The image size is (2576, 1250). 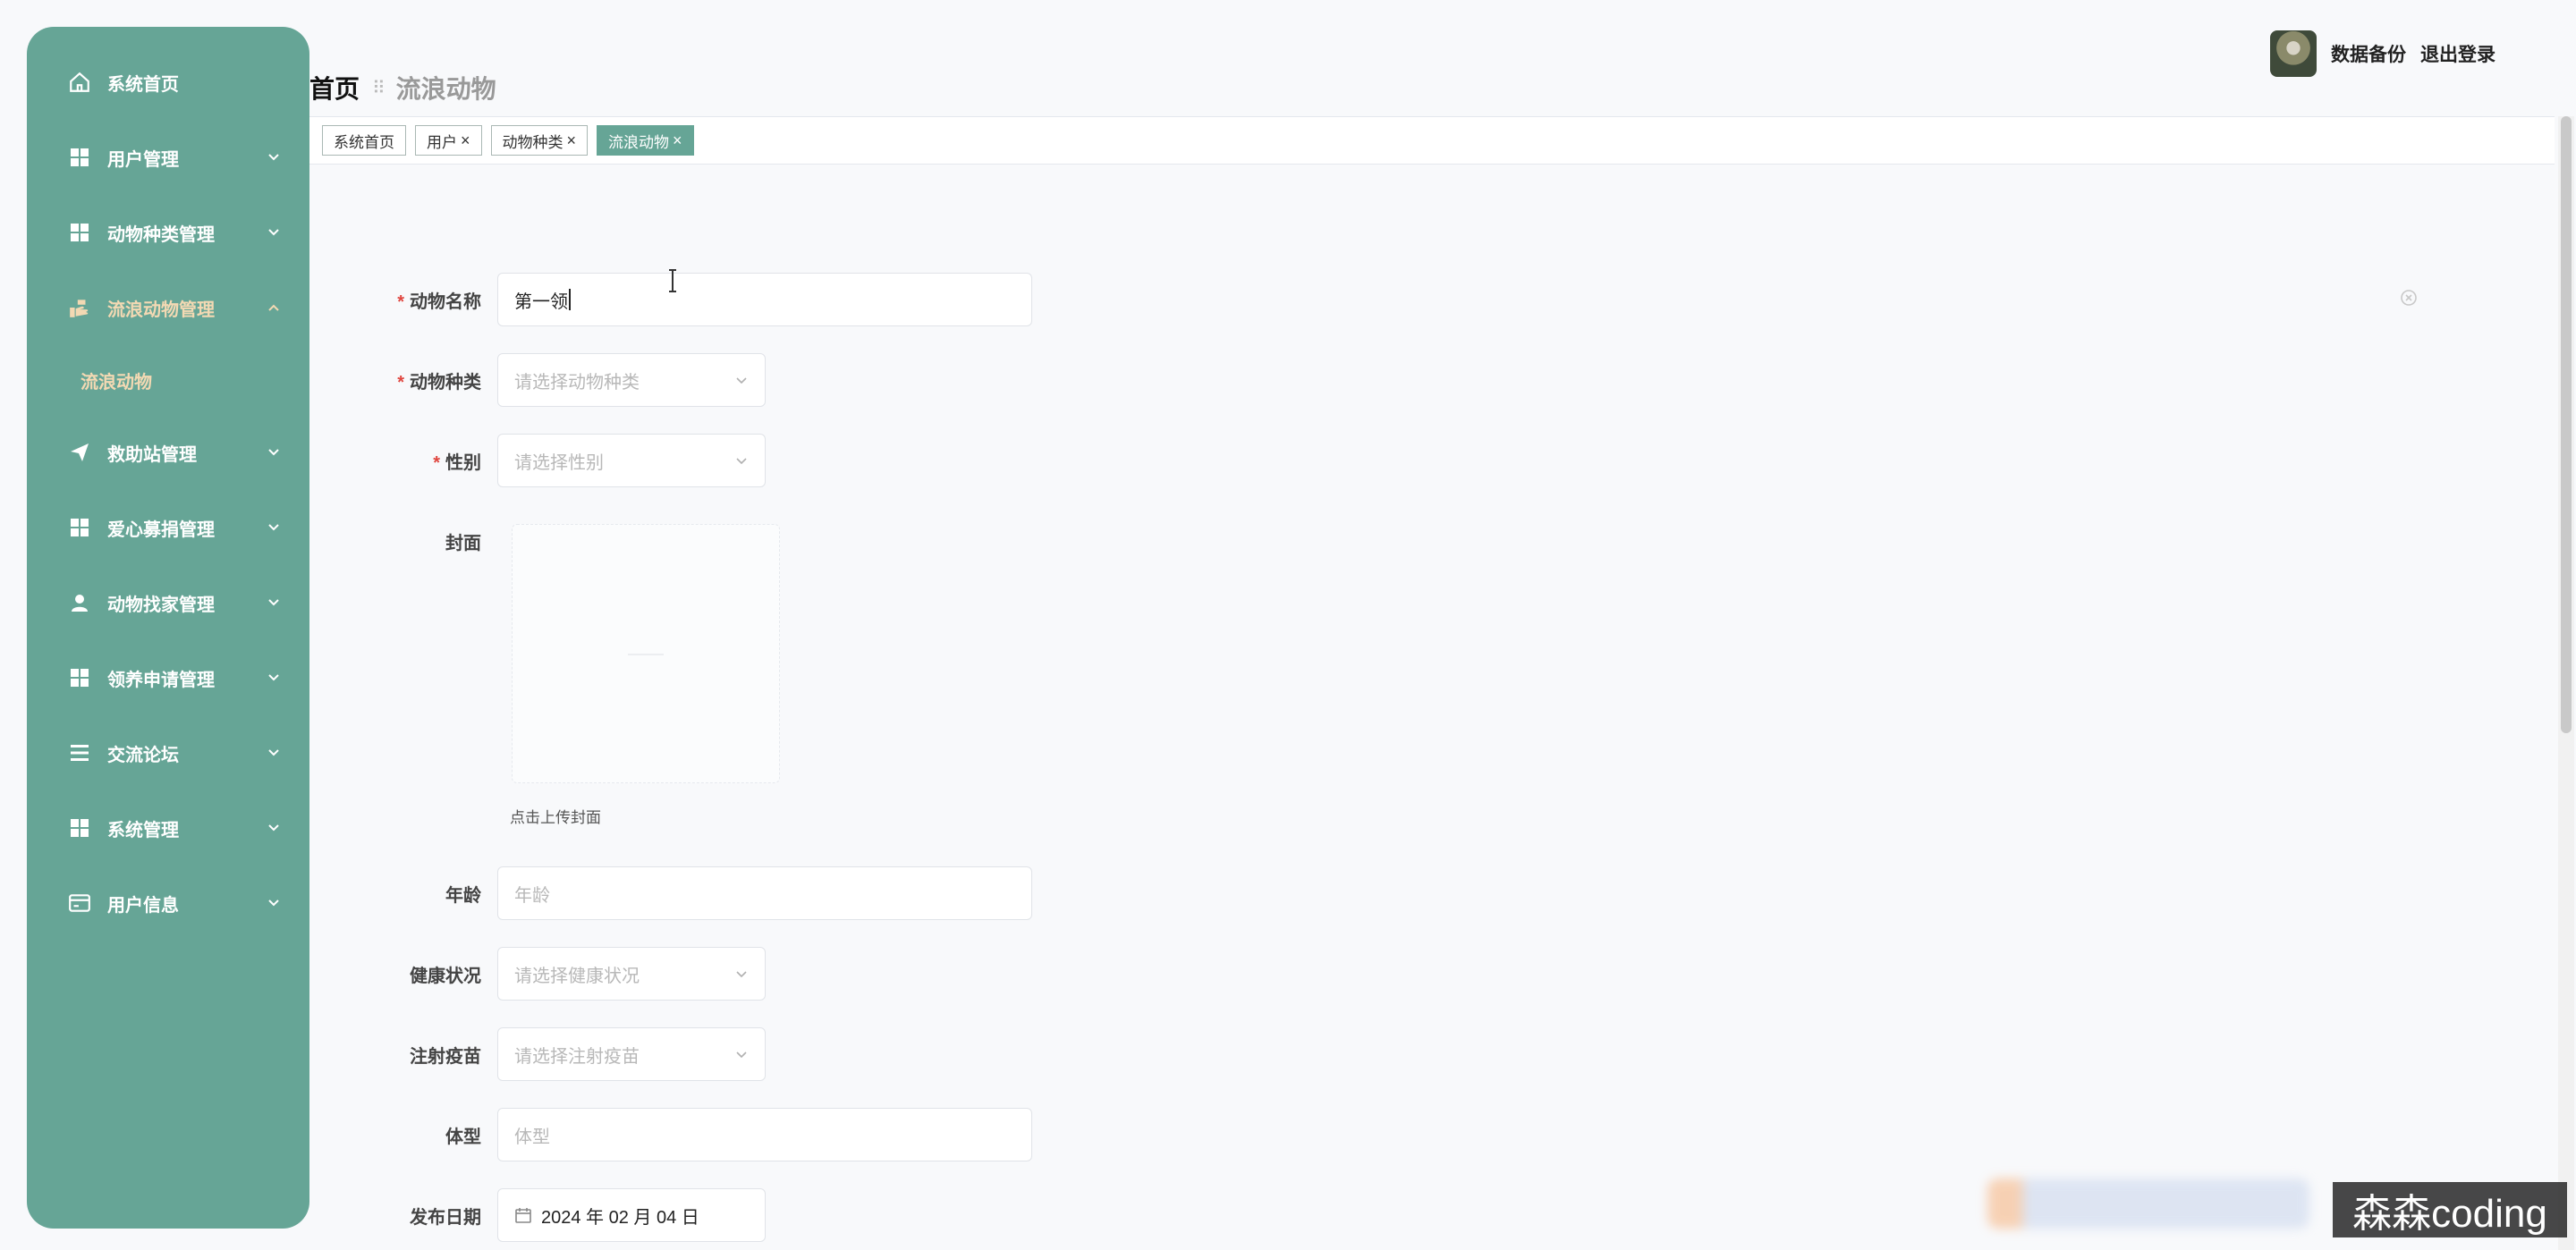 What do you see at coordinates (445, 382) in the screenshot?
I see `species-label-text: 动物种类` at bounding box center [445, 382].